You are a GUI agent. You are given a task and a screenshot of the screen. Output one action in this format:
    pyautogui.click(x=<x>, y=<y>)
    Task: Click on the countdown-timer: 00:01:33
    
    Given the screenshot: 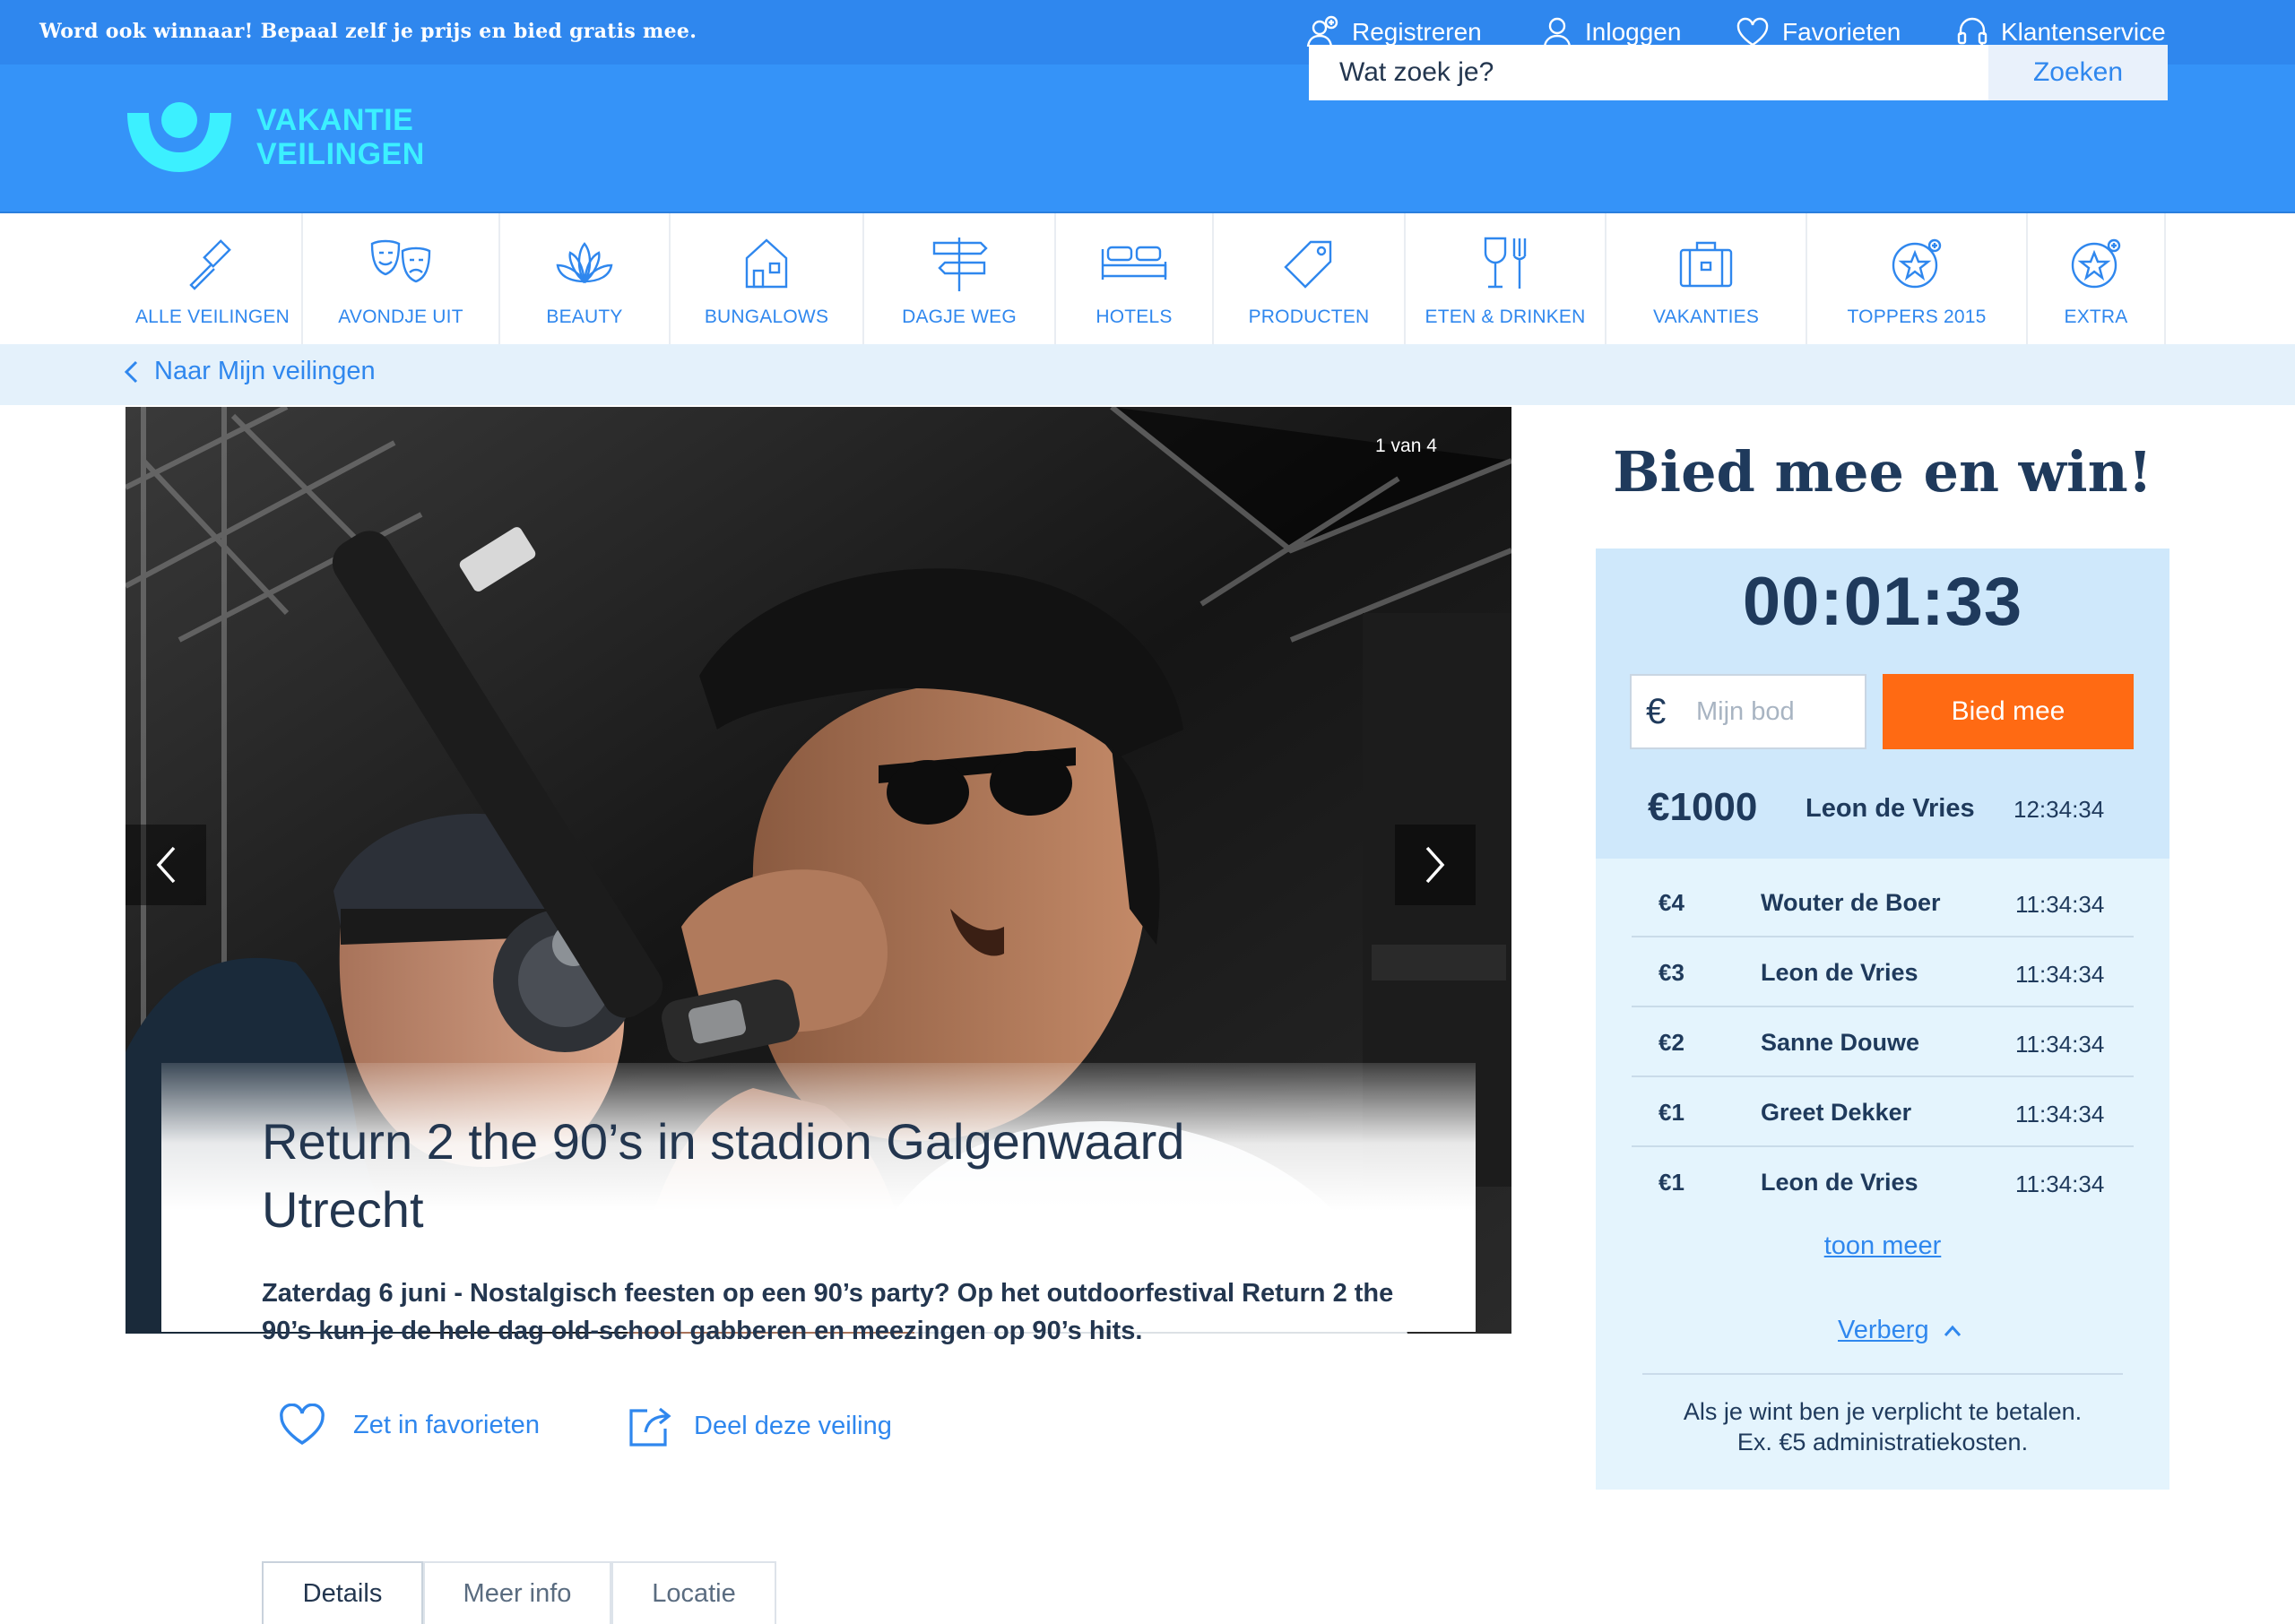 What is the action you would take?
    pyautogui.click(x=1883, y=602)
    